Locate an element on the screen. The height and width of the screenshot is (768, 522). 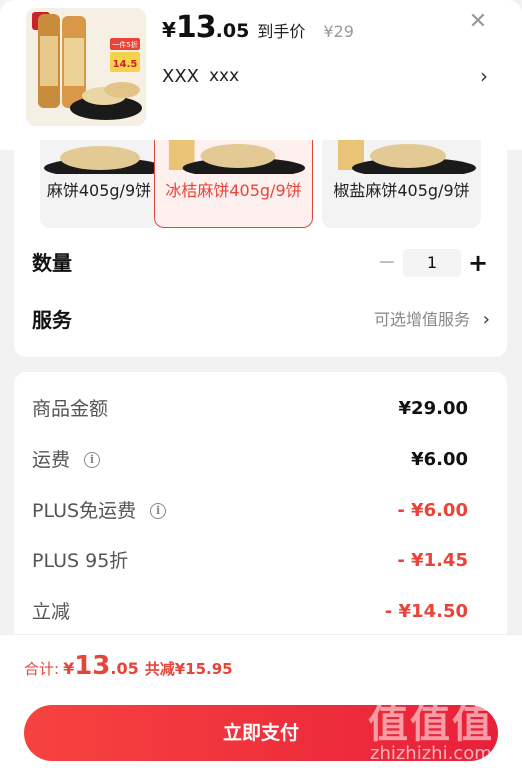
service-row: 服务 可选增值服务 › is located at coordinates (262, 320).